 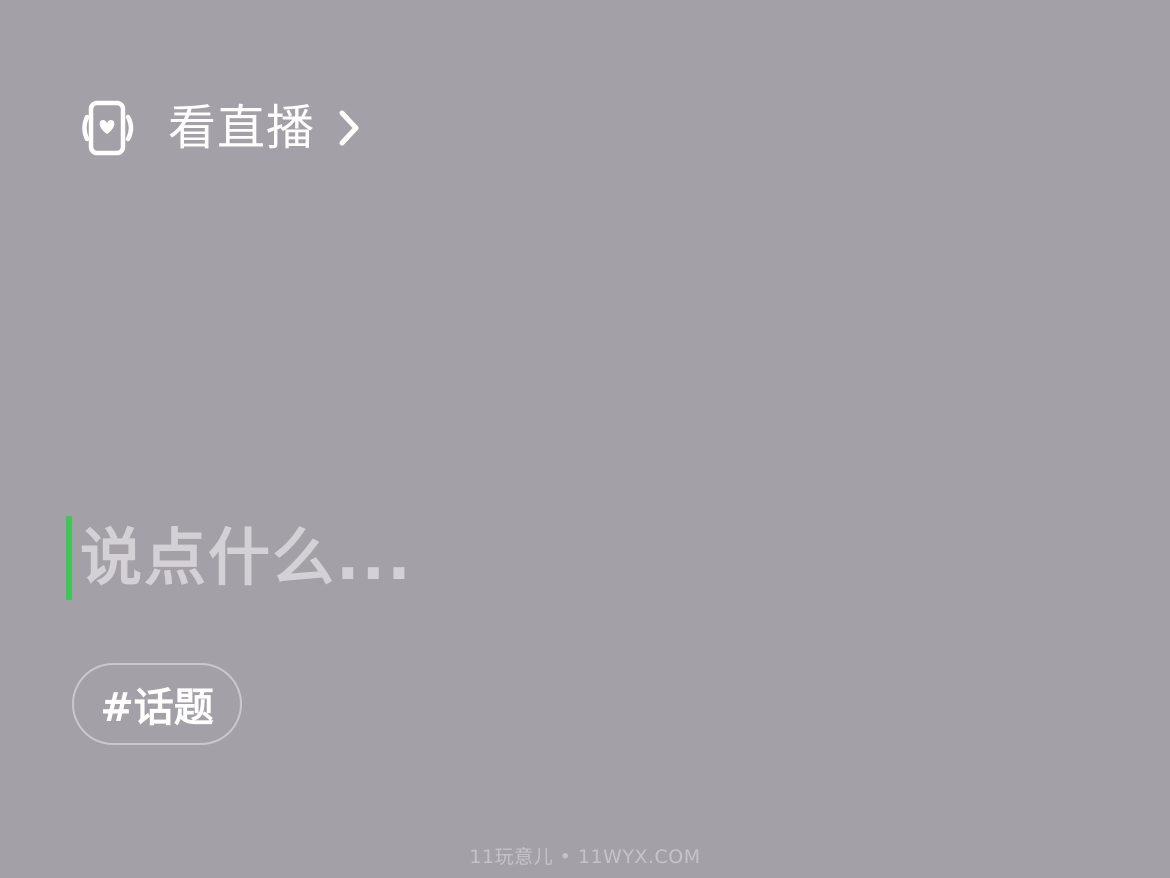 What do you see at coordinates (585, 857) in the screenshot?
I see `watermark: 11玩意儿 • 11WYX.COM` at bounding box center [585, 857].